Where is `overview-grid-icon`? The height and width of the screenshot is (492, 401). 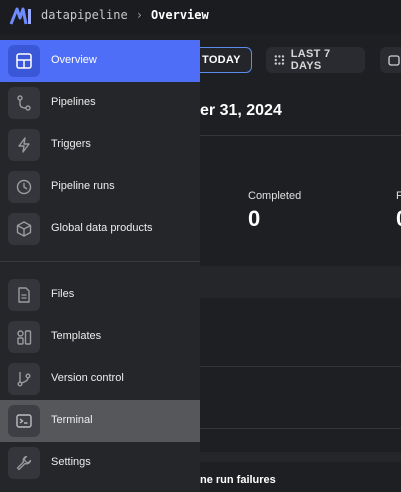 overview-grid-icon is located at coordinates (24, 61).